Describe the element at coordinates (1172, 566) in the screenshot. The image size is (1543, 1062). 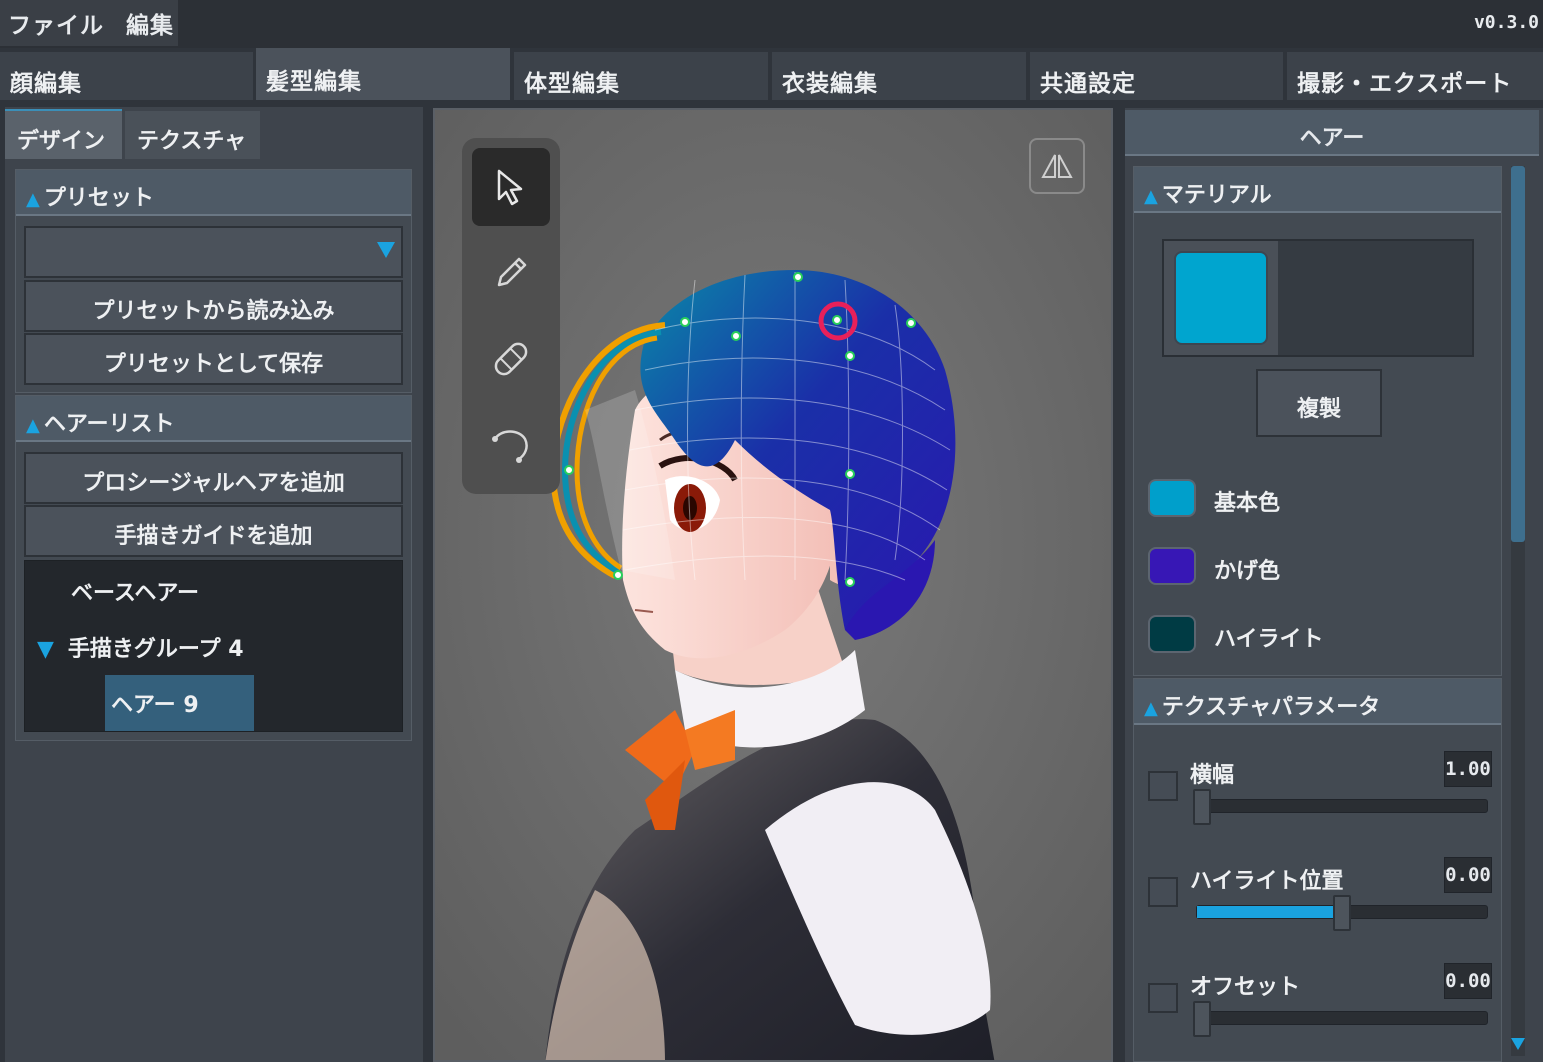
I see `shadow-color-swatch` at that location.